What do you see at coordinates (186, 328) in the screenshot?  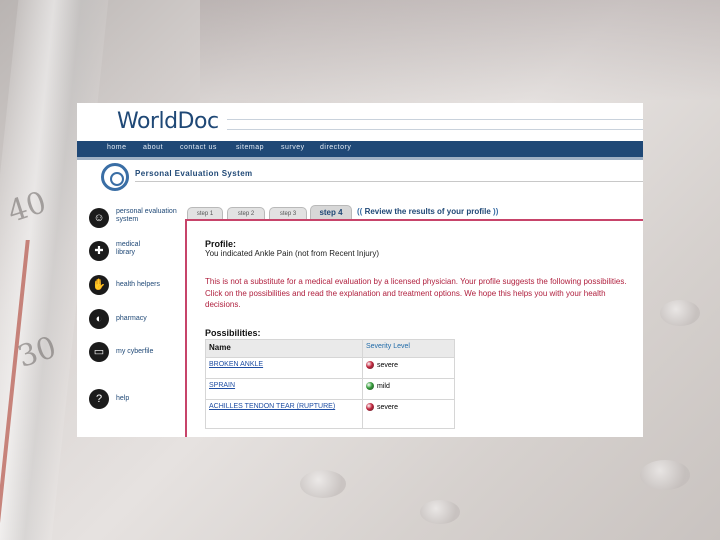 I see `content-left-border` at bounding box center [186, 328].